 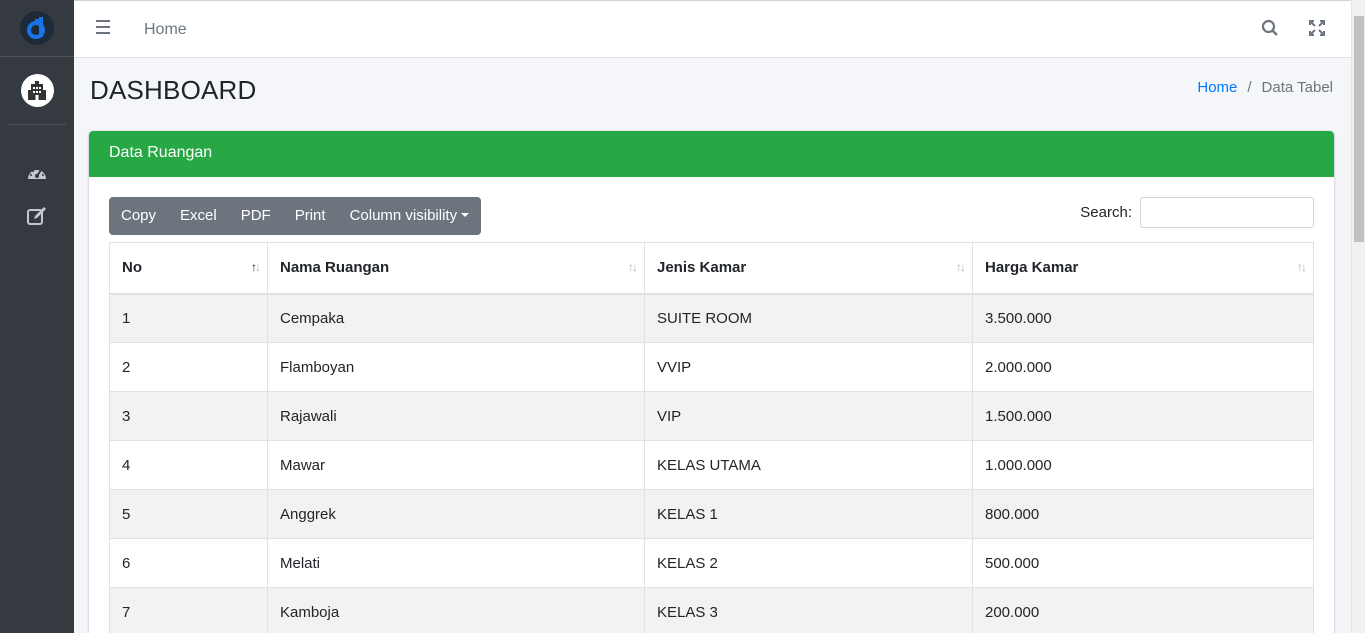 I want to click on breadcrumb: Home / Data Tabel, so click(x=1265, y=87).